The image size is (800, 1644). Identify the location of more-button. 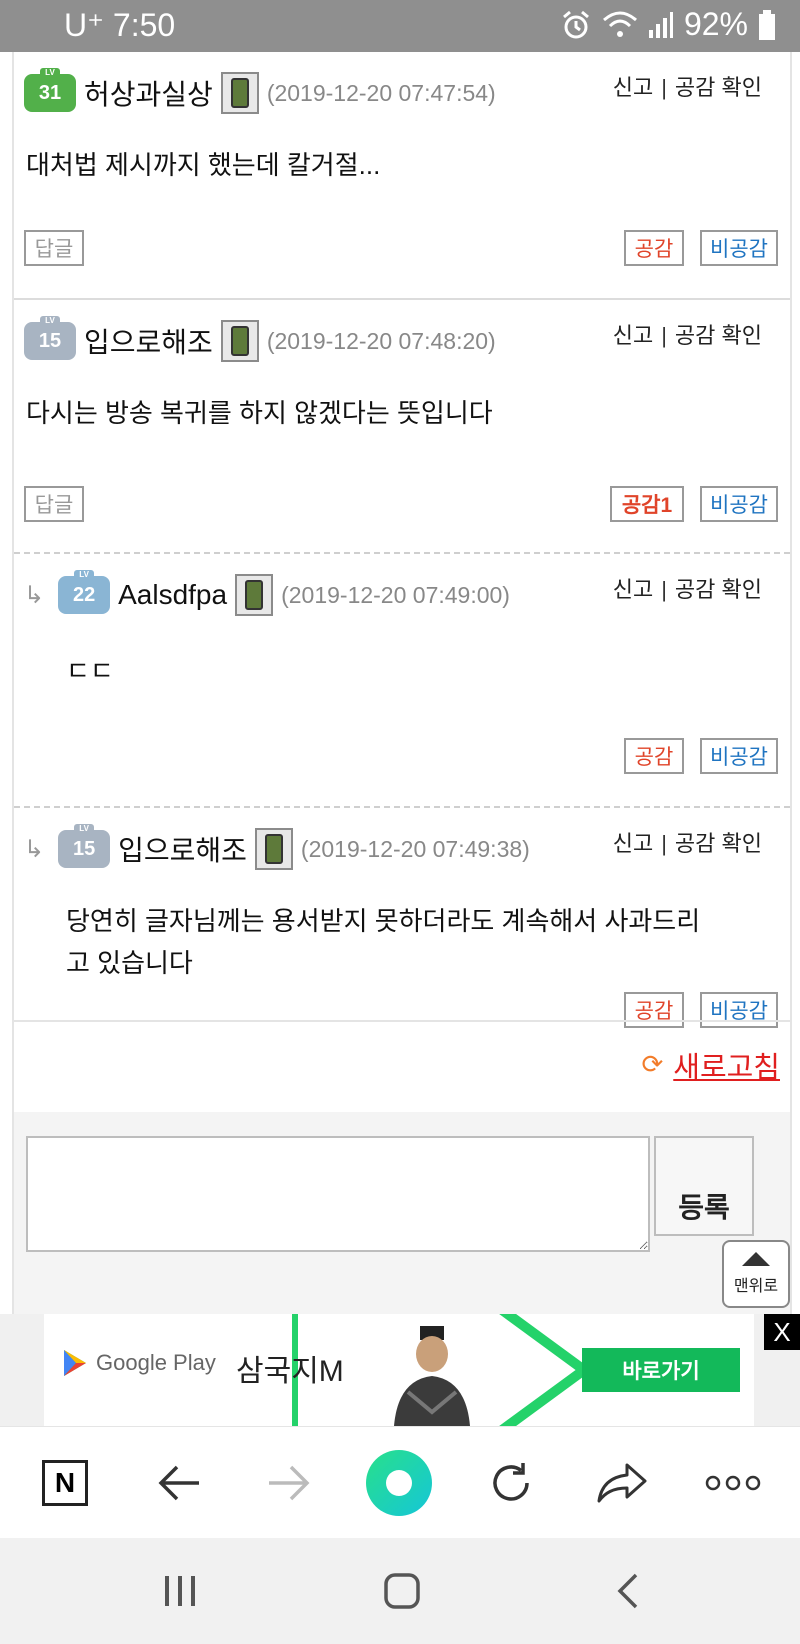
(733, 1483).